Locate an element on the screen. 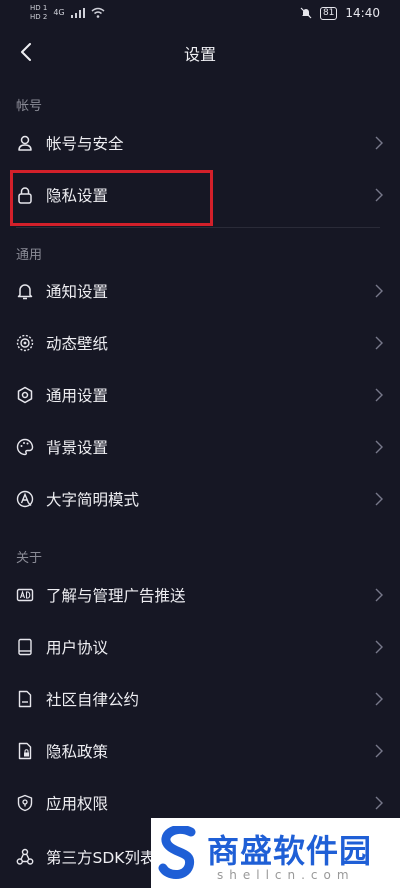 This screenshot has width=400, height=888. row-label: 背景设置 is located at coordinates (77, 448).